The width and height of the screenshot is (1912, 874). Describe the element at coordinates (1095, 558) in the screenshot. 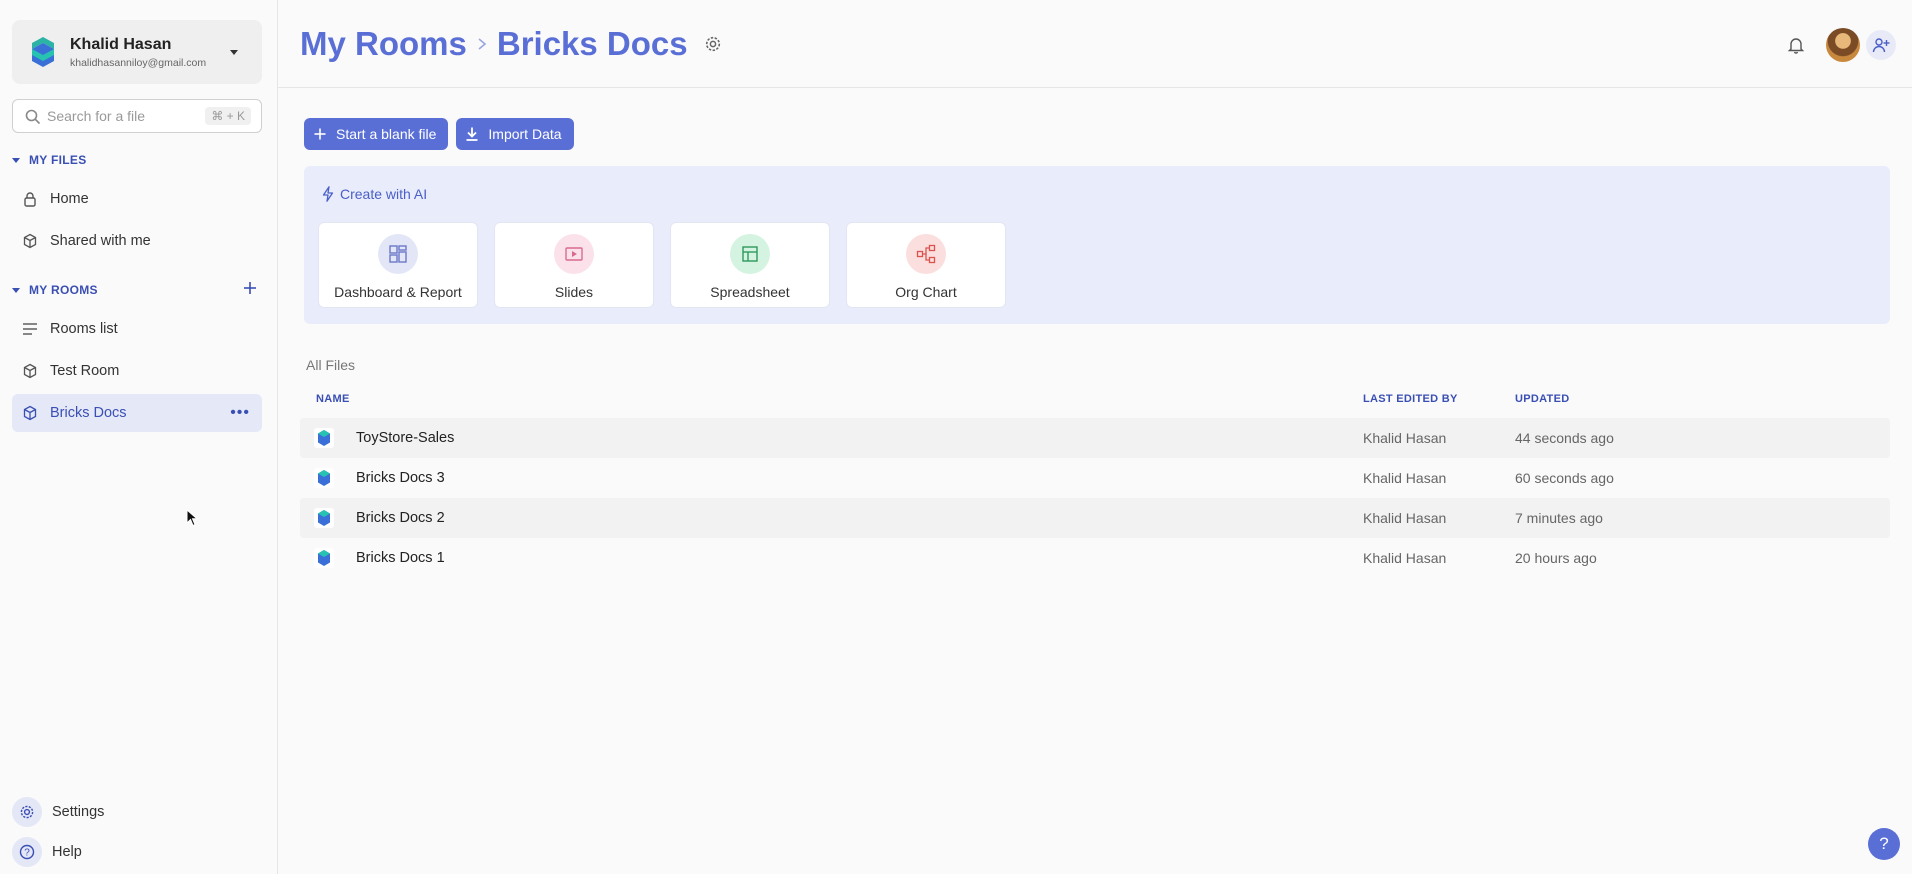

I see `table-row: Bricks Docs 1 Khalid Hasan 20 hours ago` at that location.